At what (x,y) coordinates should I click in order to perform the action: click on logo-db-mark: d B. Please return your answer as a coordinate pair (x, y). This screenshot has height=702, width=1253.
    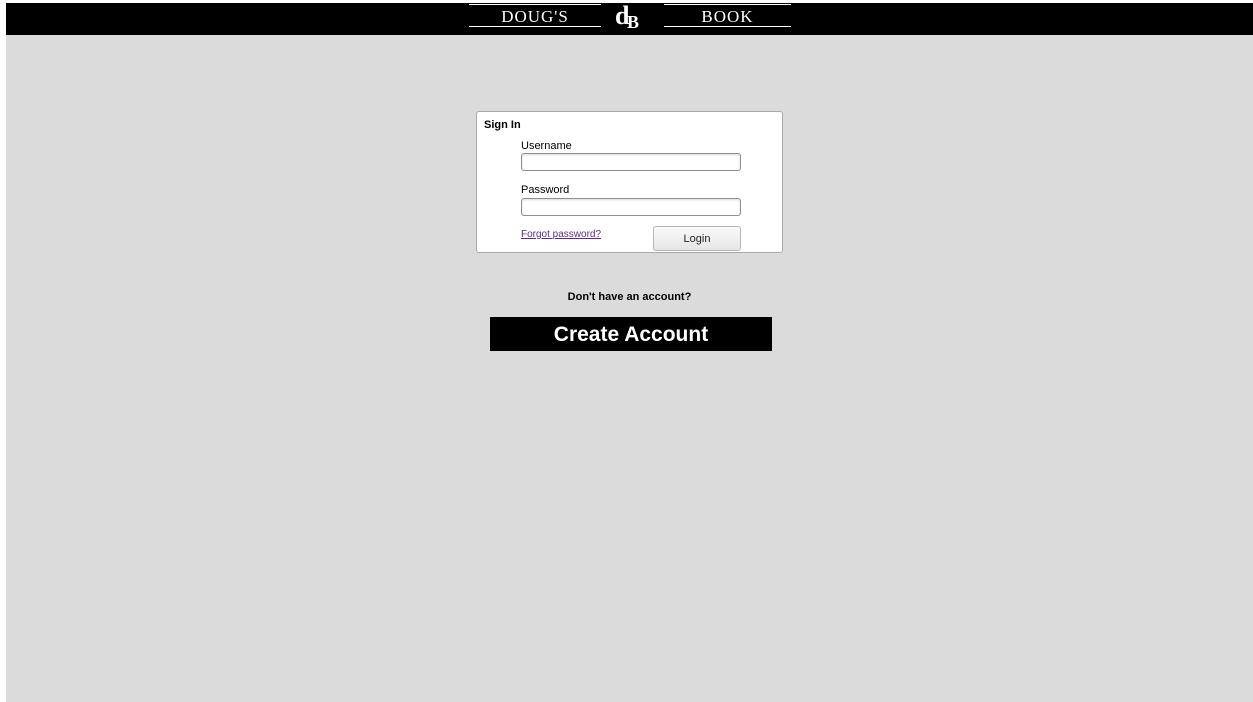
    Looking at the image, I should click on (633, 19).